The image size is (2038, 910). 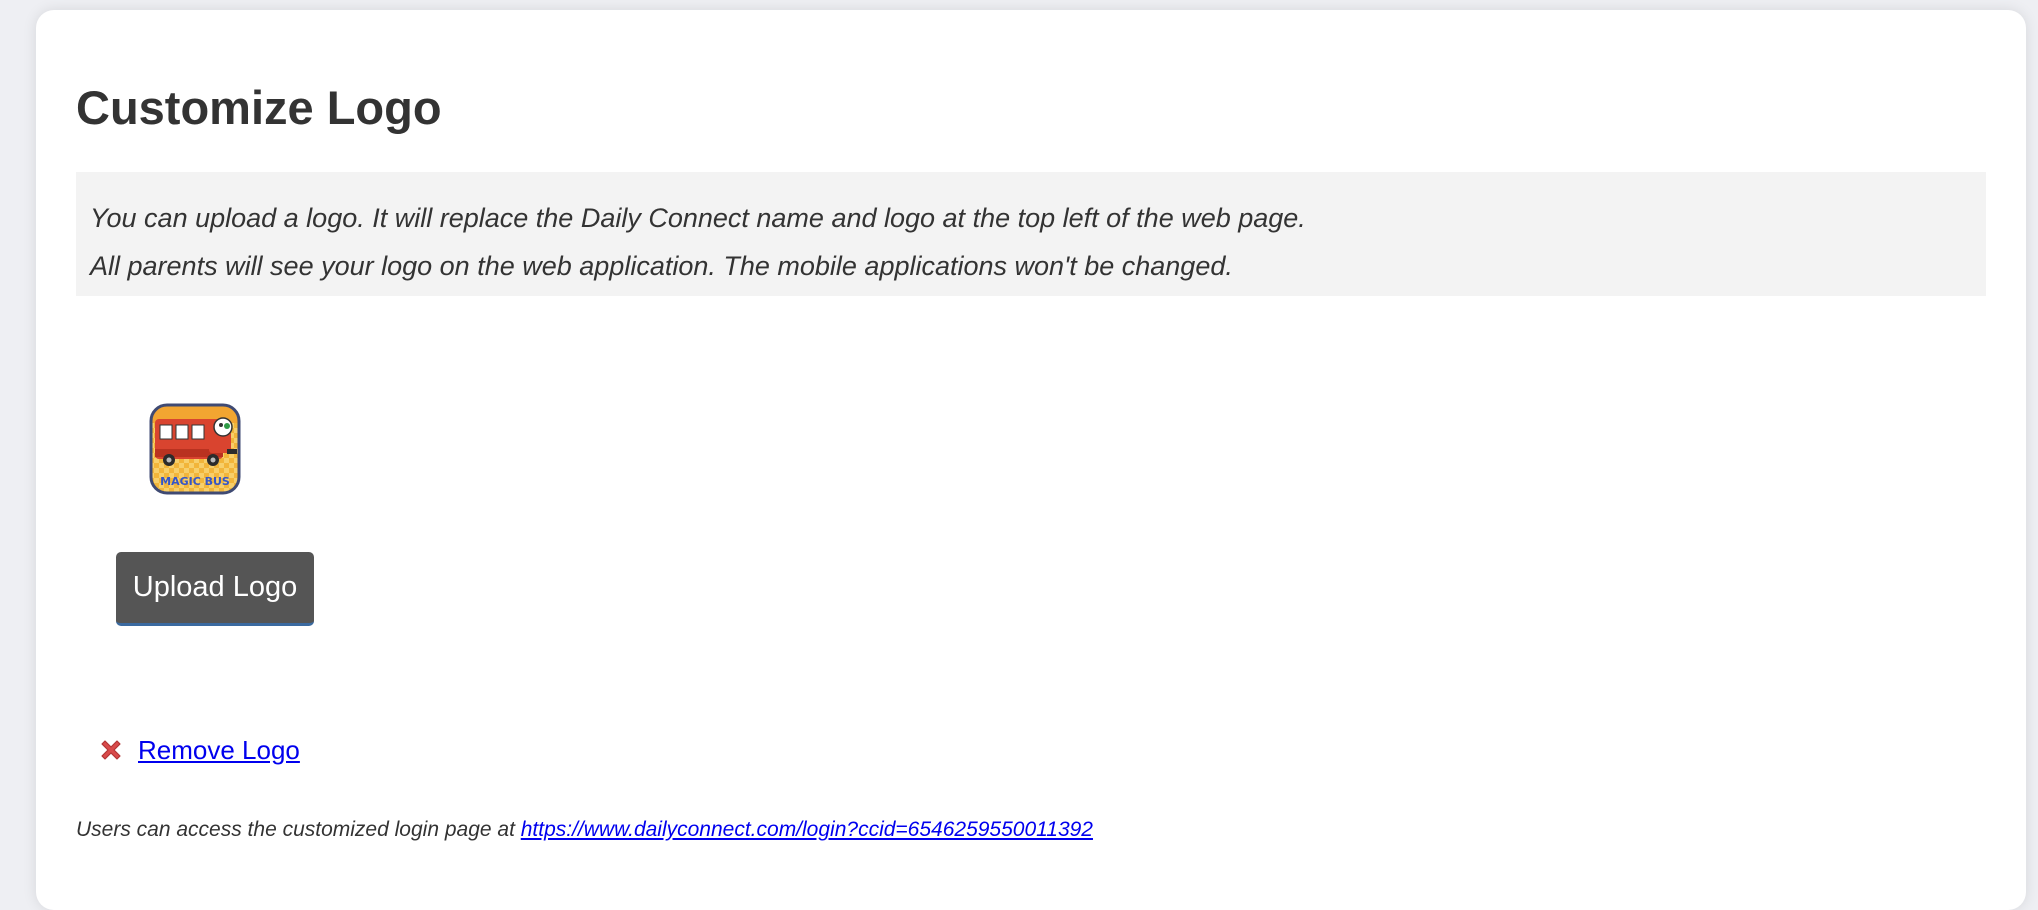 I want to click on page-title: Customize Logo, so click(x=259, y=107).